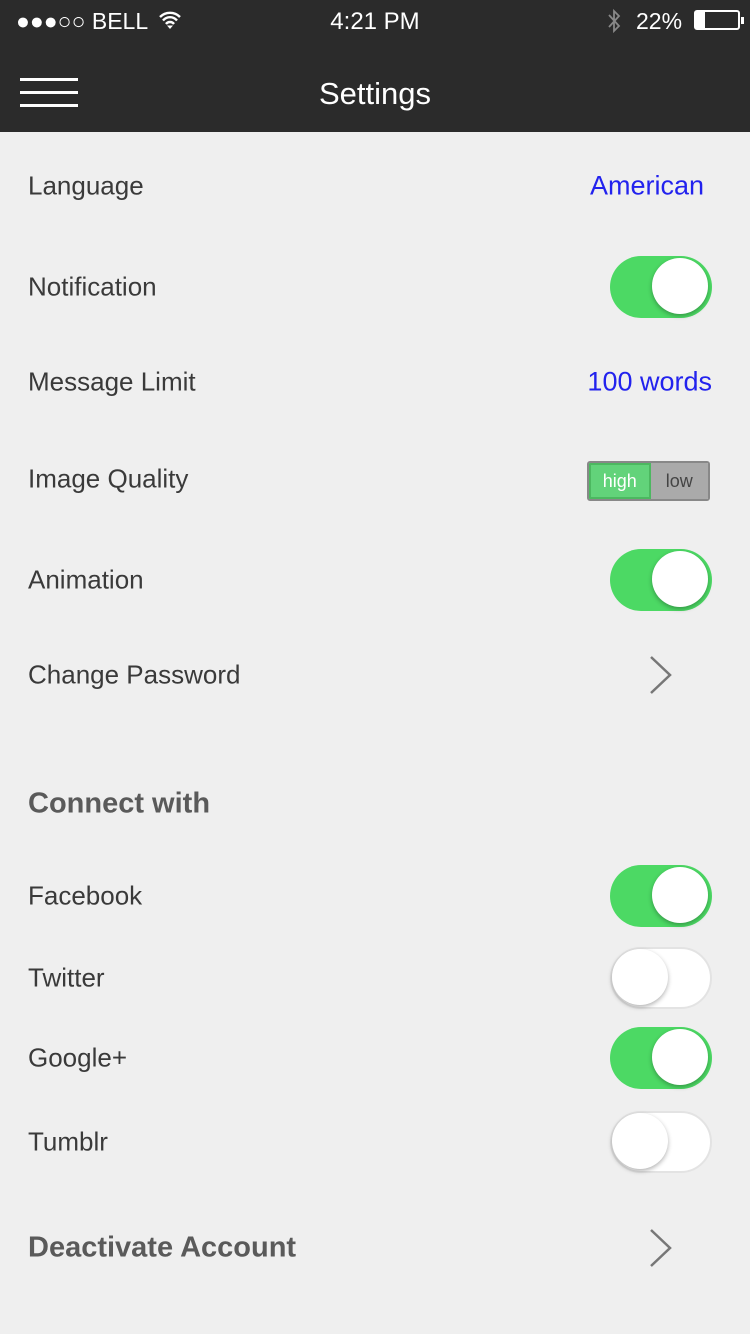  Describe the element at coordinates (659, 21) in the screenshot. I see `battery-percent: 22%` at that location.